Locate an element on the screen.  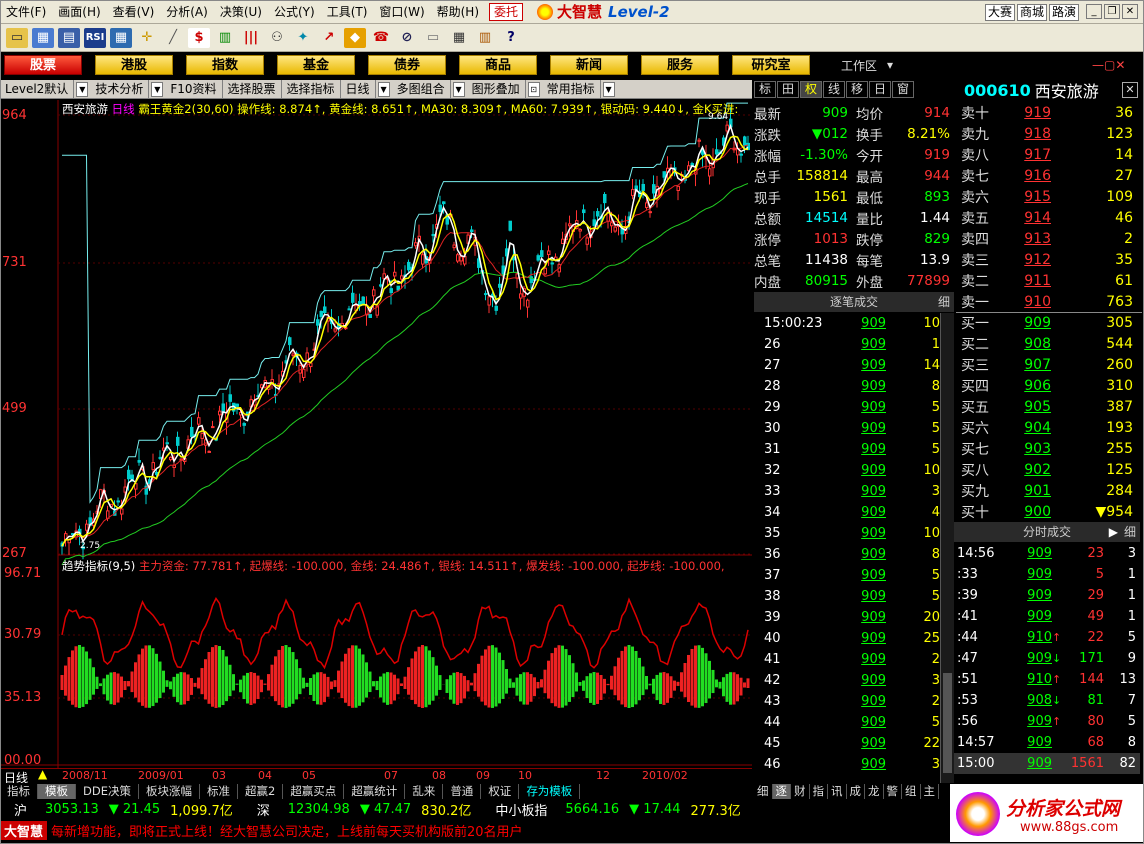
menu-view: 查看(V) is located at coordinates (134, 12).